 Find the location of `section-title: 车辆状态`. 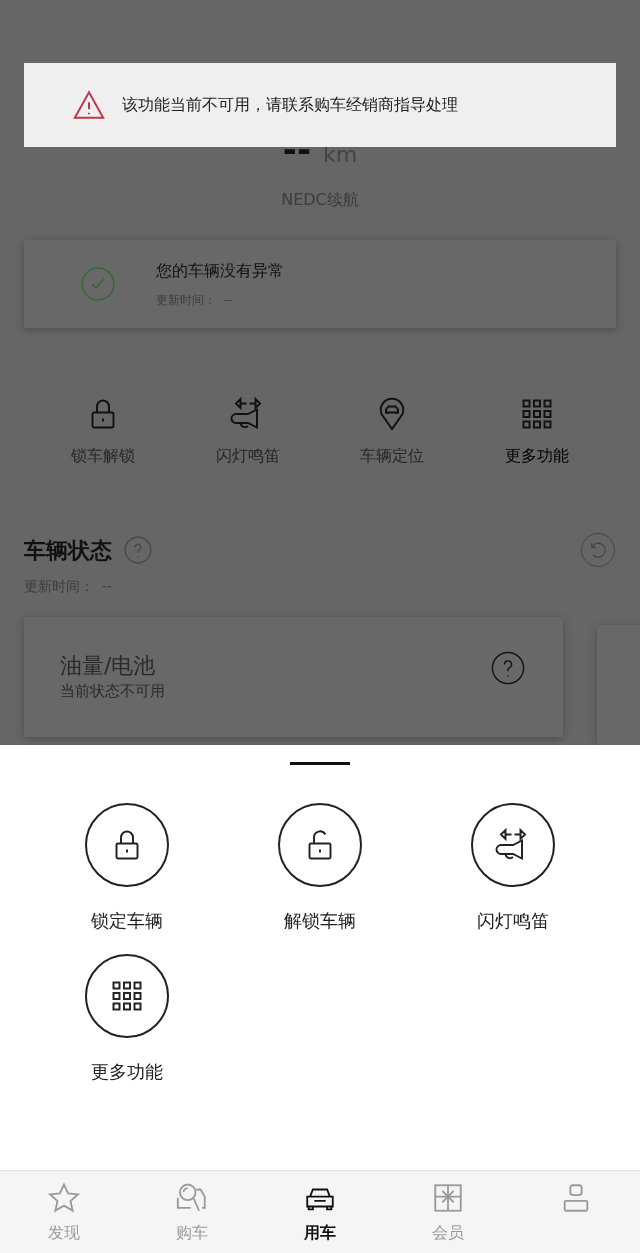

section-title: 车辆状态 is located at coordinates (68, 550).